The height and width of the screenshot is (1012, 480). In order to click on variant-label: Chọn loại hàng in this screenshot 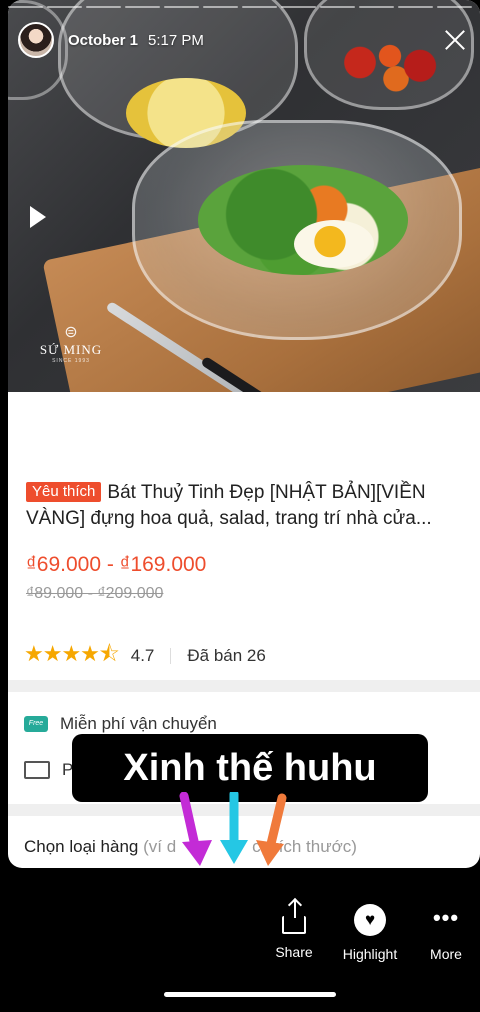, I will do `click(81, 846)`.